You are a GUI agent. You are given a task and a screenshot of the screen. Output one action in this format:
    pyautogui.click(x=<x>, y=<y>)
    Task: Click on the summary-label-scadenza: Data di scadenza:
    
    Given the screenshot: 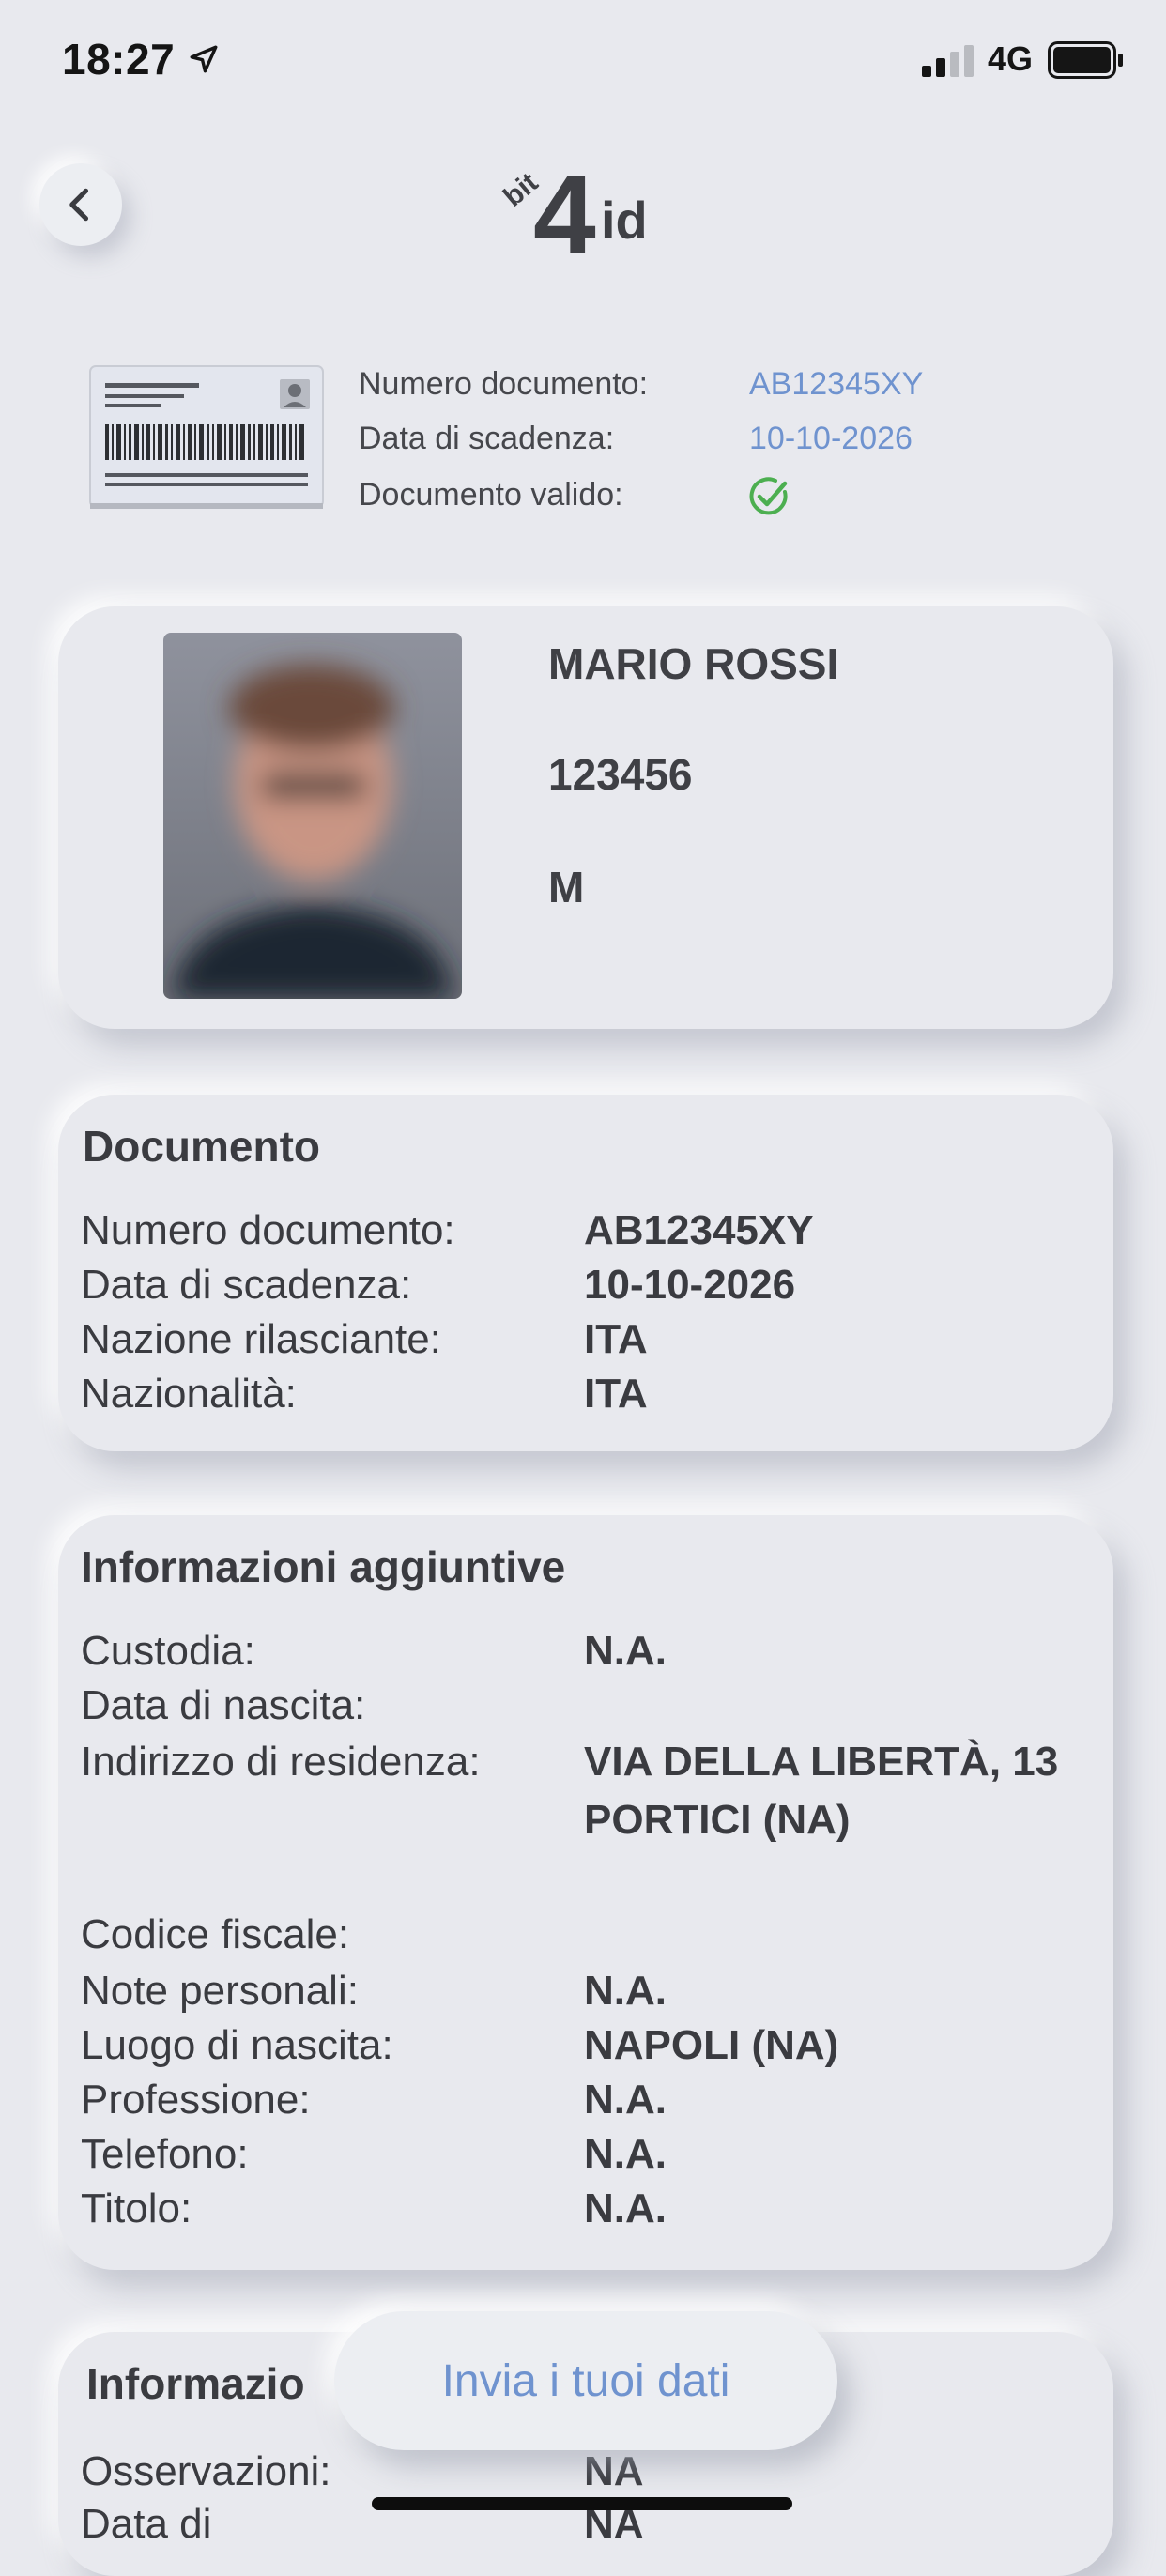 What is the action you would take?
    pyautogui.click(x=487, y=439)
    